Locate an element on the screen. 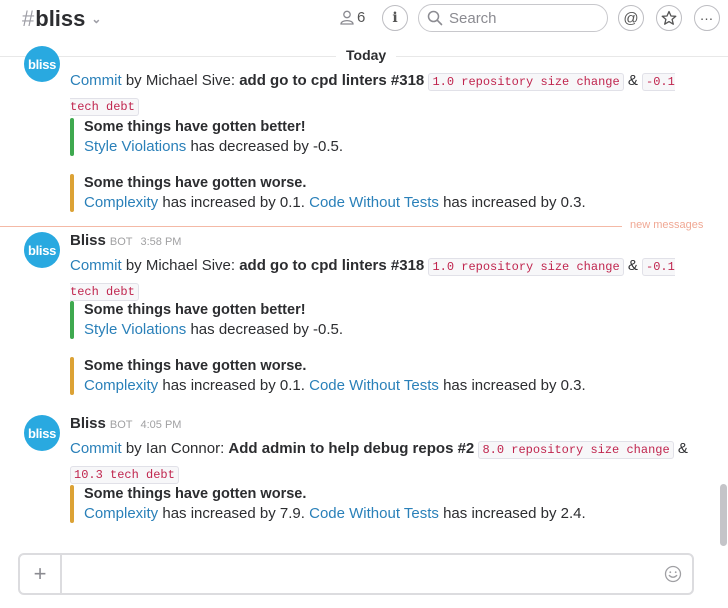 Image resolution: width=728 pixels, height=608 pixels. at-sign-icon: @ is located at coordinates (631, 18).